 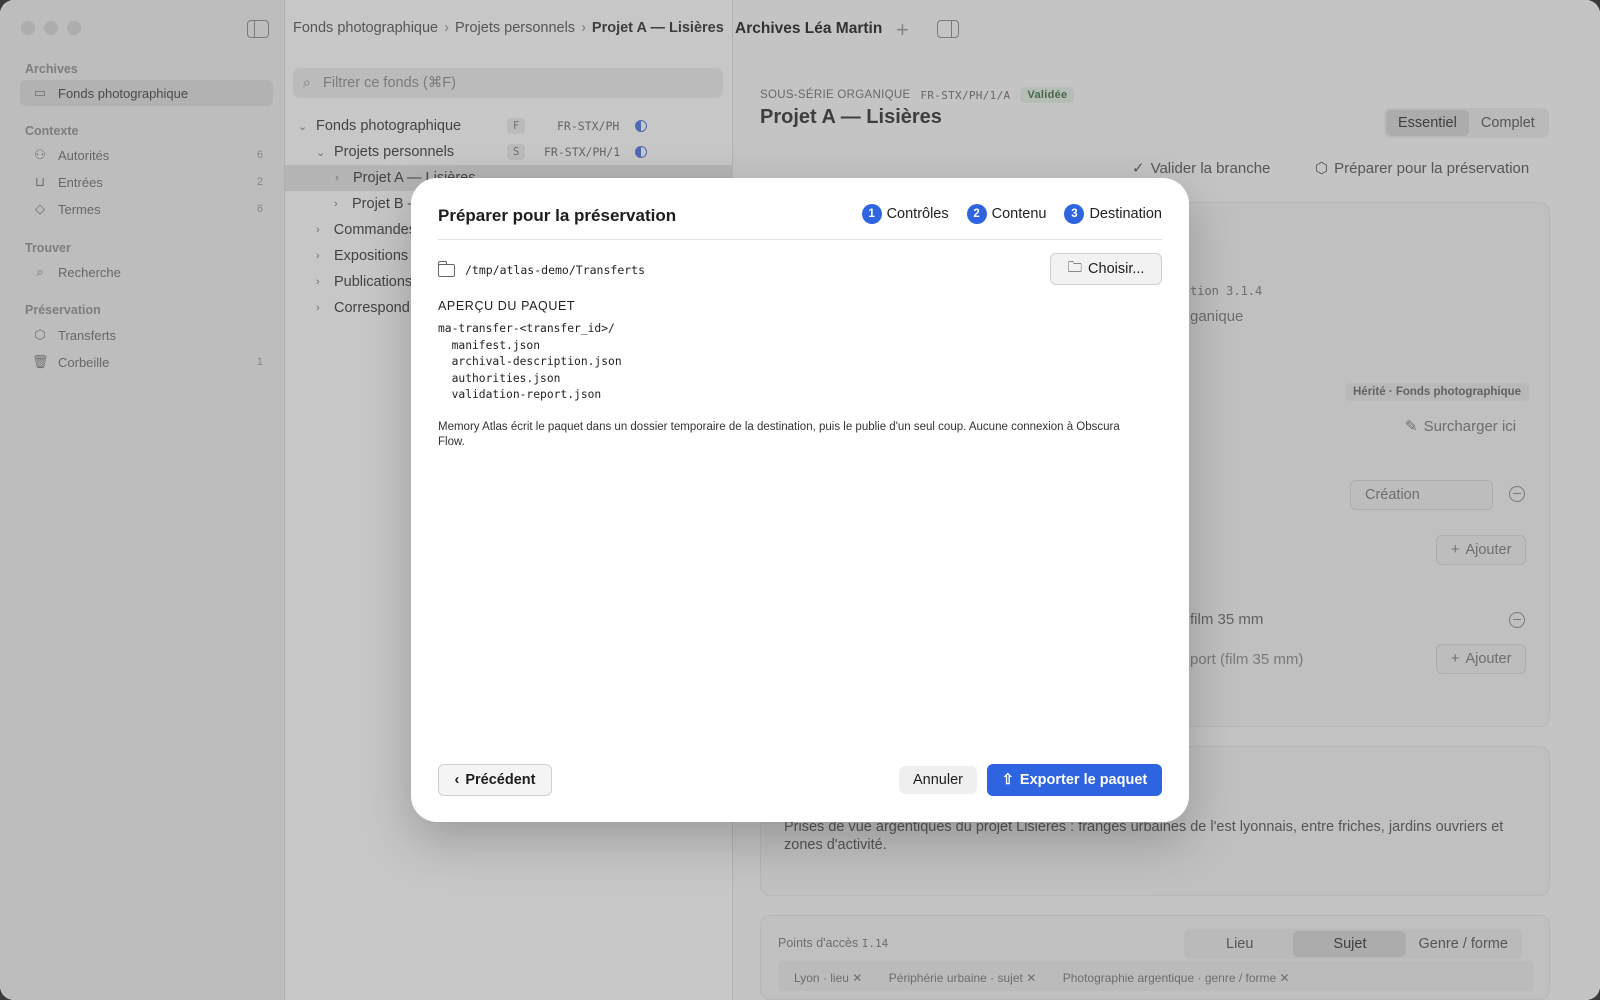 I want to click on stepper: 1 Contrôles 2 Contenu 3 Destination, so click(x=1011, y=214).